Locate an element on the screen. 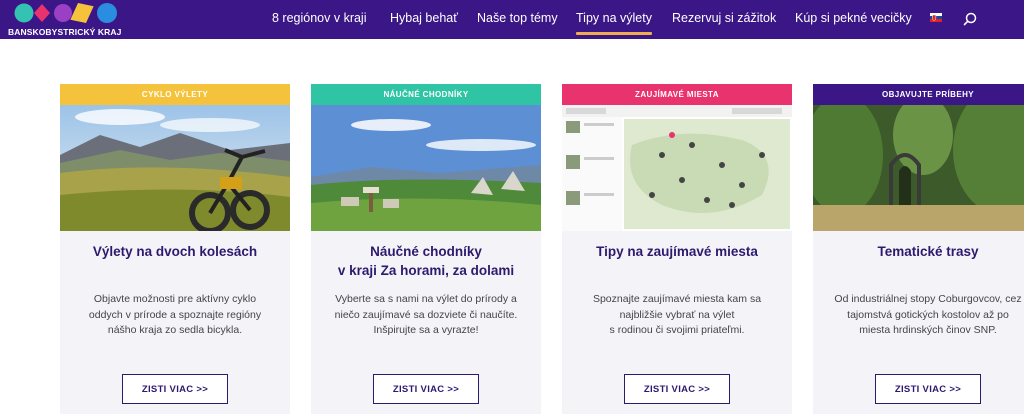 The image size is (1024, 414). interesting-places-map-screenshot is located at coordinates (677, 168).